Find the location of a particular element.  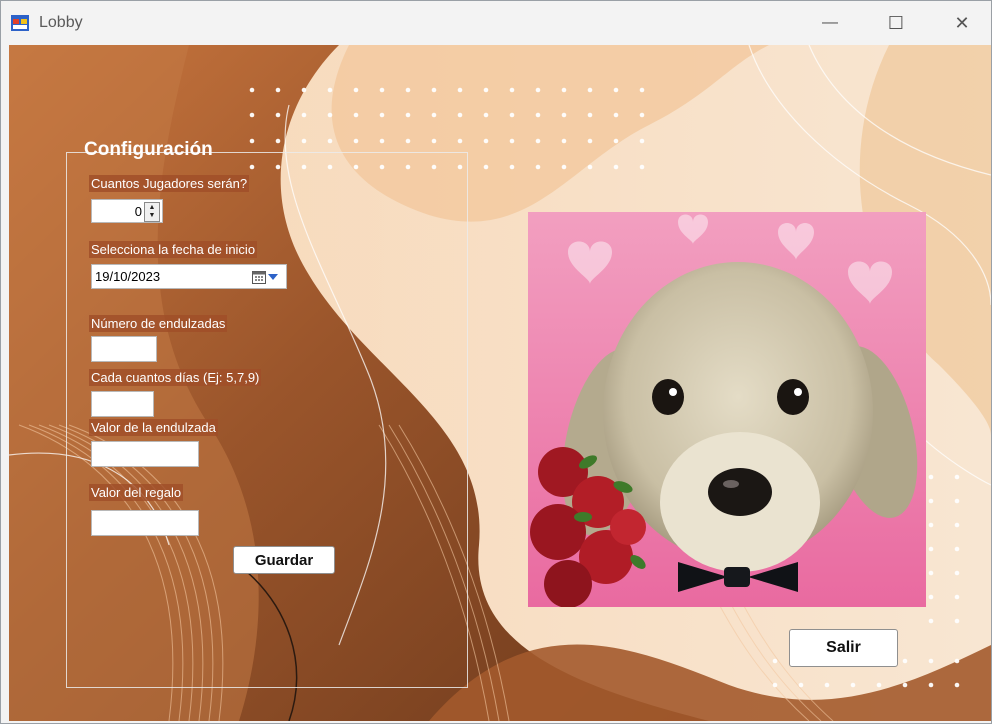

start-date-label: Selecciona la fecha de inicio is located at coordinates (173, 249).